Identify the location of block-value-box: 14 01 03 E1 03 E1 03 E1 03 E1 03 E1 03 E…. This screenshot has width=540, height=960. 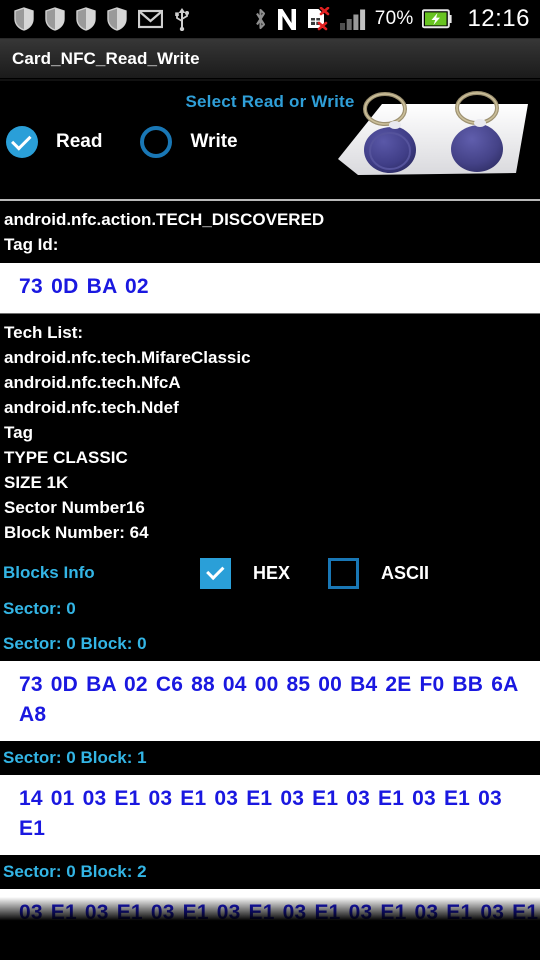
(270, 815).